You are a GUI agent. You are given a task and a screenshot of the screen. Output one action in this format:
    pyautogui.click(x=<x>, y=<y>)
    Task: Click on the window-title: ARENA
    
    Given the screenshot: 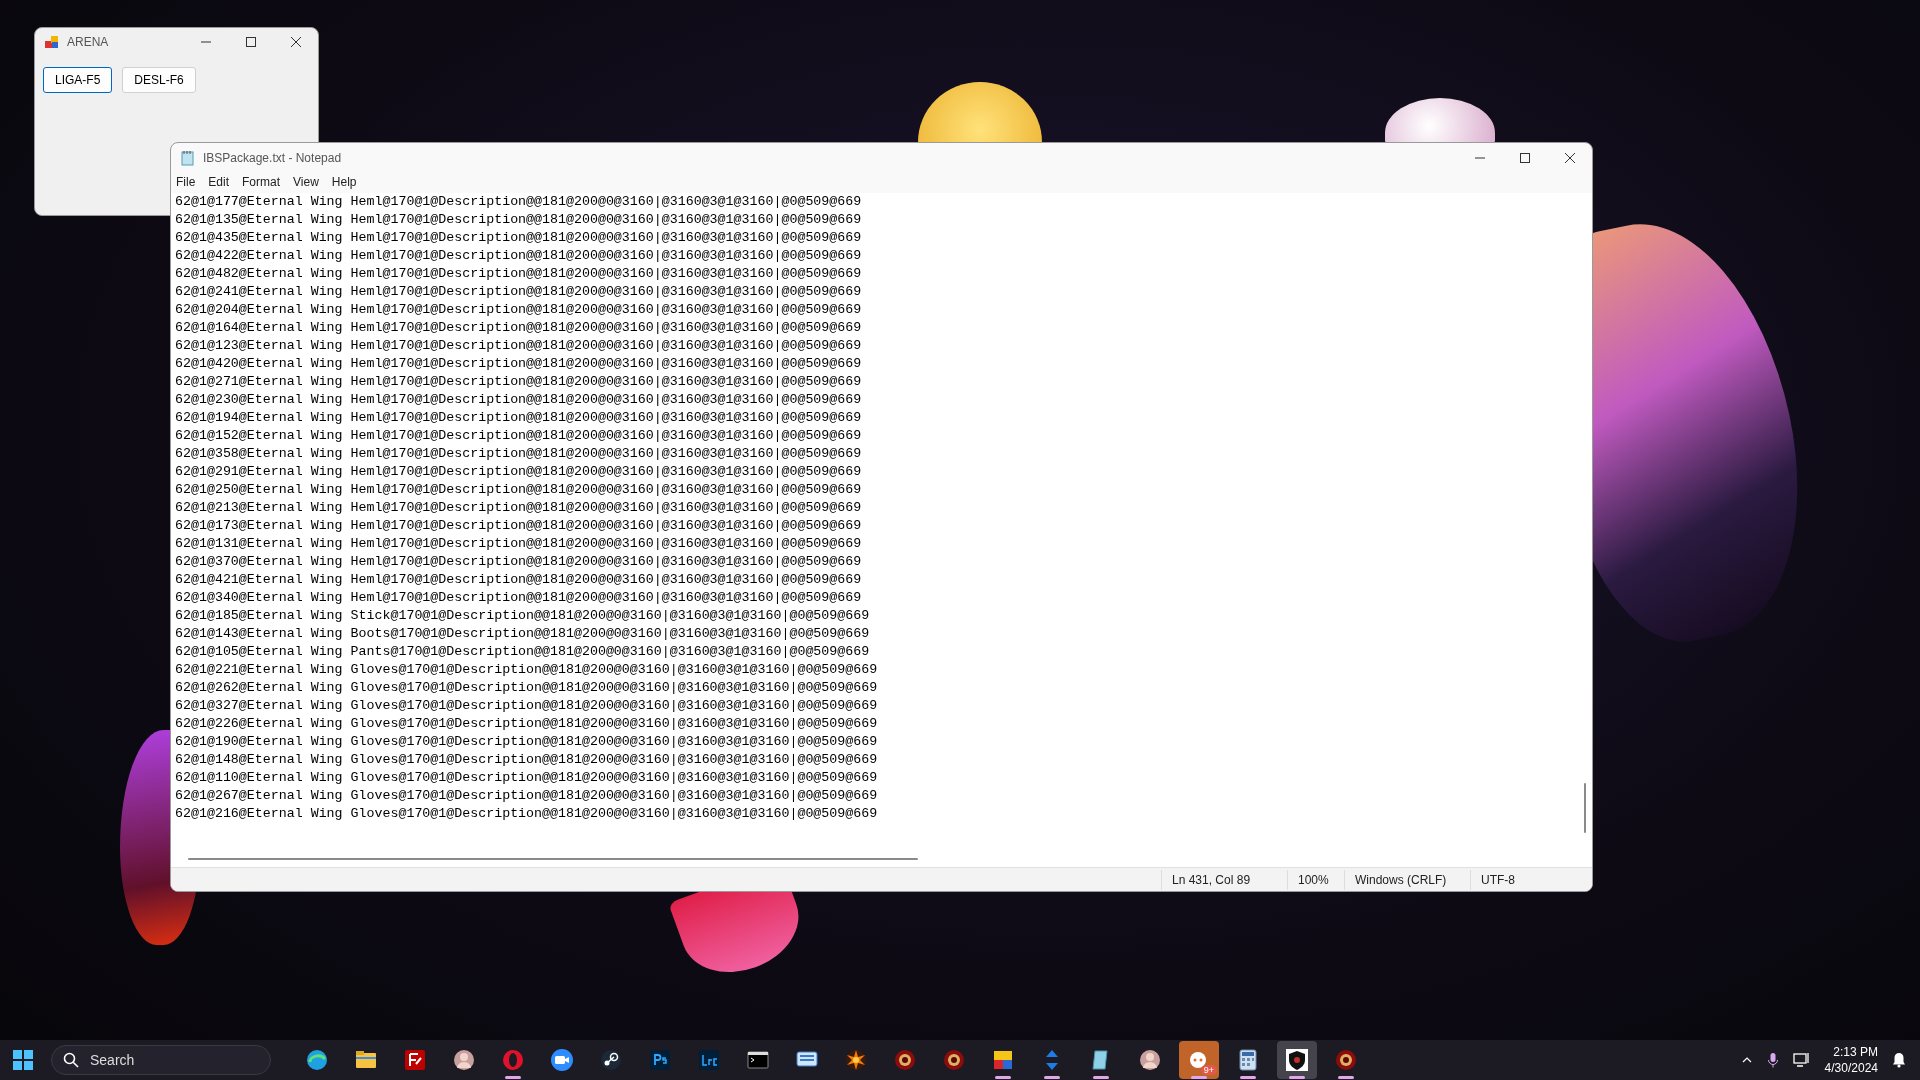 What is the action you would take?
    pyautogui.click(x=88, y=42)
    